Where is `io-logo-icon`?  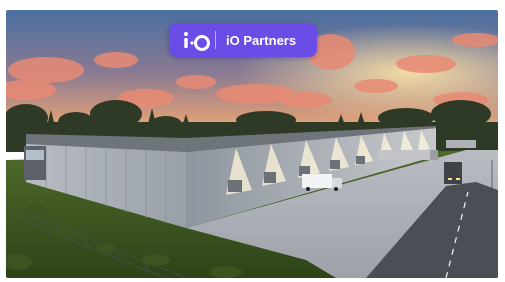 io-logo-icon is located at coordinates (197, 41).